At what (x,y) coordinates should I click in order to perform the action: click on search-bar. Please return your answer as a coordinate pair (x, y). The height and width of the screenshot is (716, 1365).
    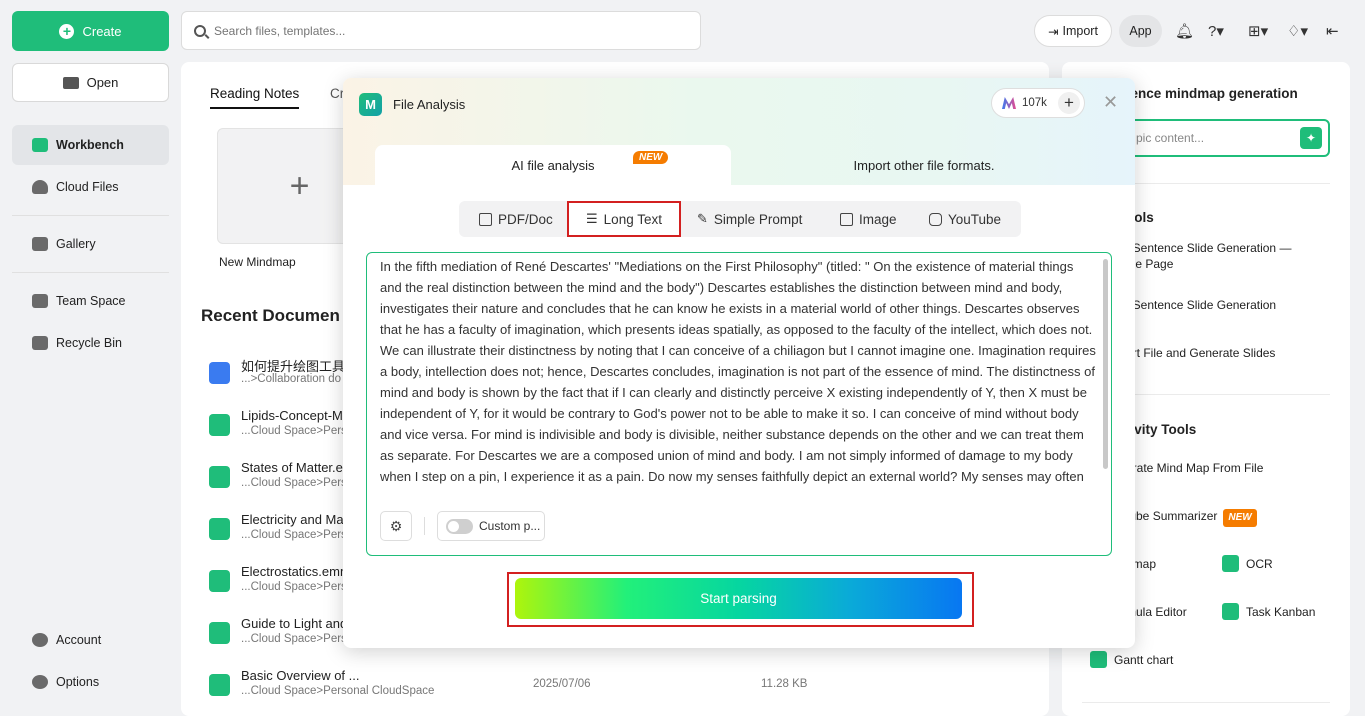
    Looking at the image, I should click on (441, 30).